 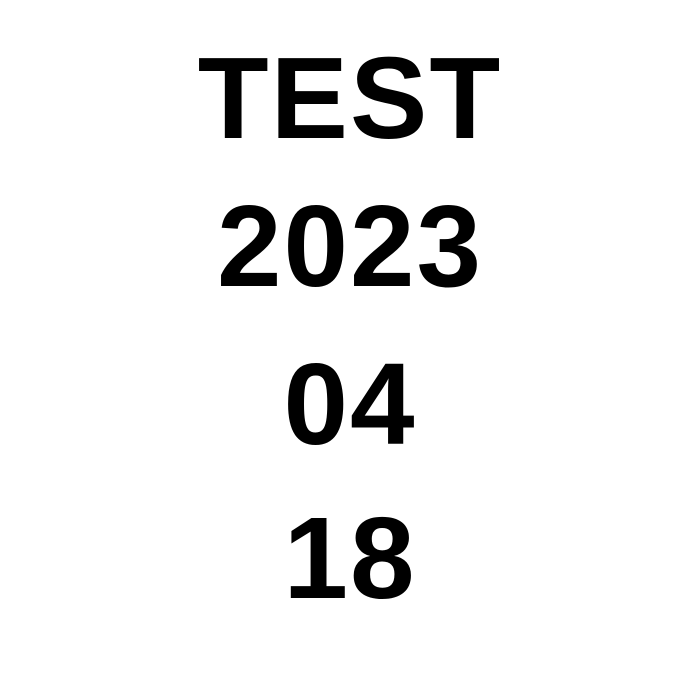 What do you see at coordinates (350, 558) in the screenshot?
I see `day-text: 18` at bounding box center [350, 558].